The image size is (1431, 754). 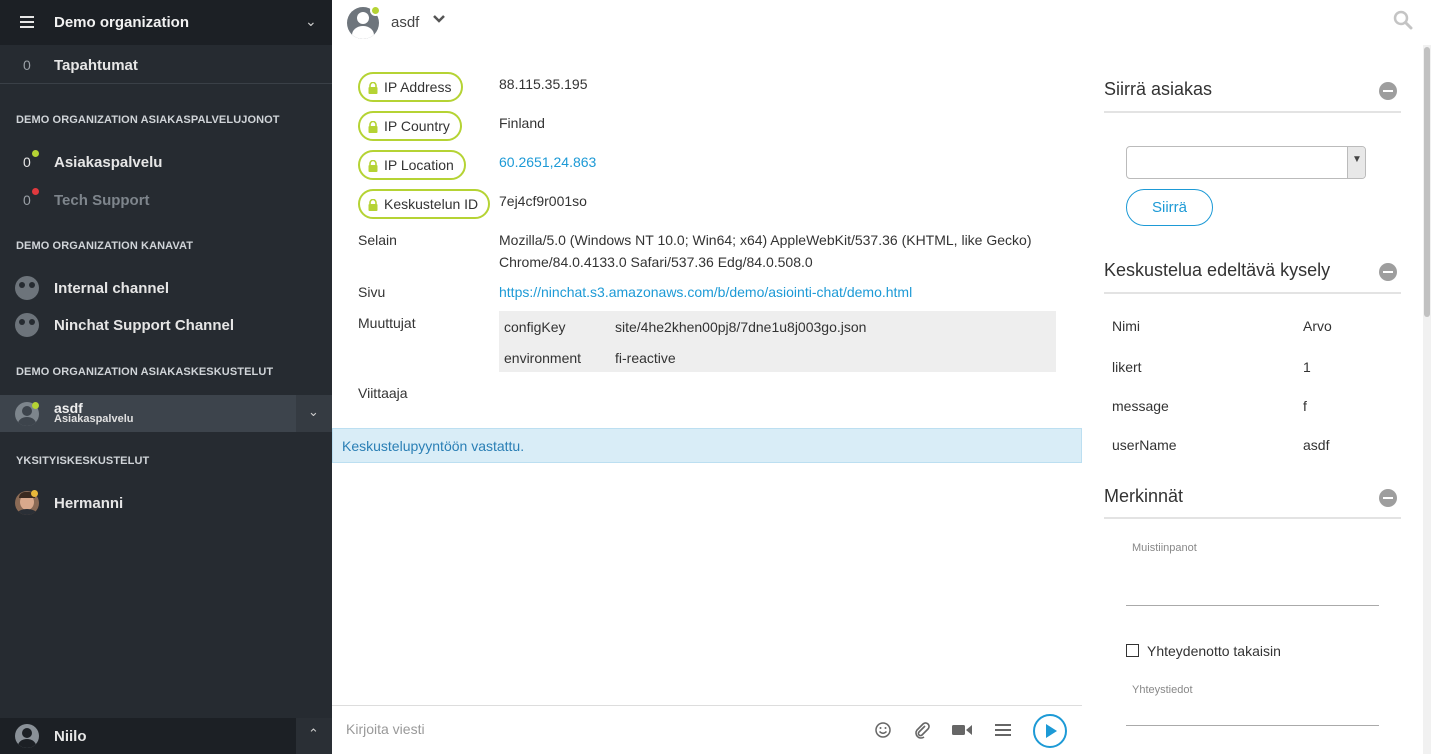 What do you see at coordinates (166, 65) in the screenshot?
I see `sidebar-item-events: 0 Tapahtumat` at bounding box center [166, 65].